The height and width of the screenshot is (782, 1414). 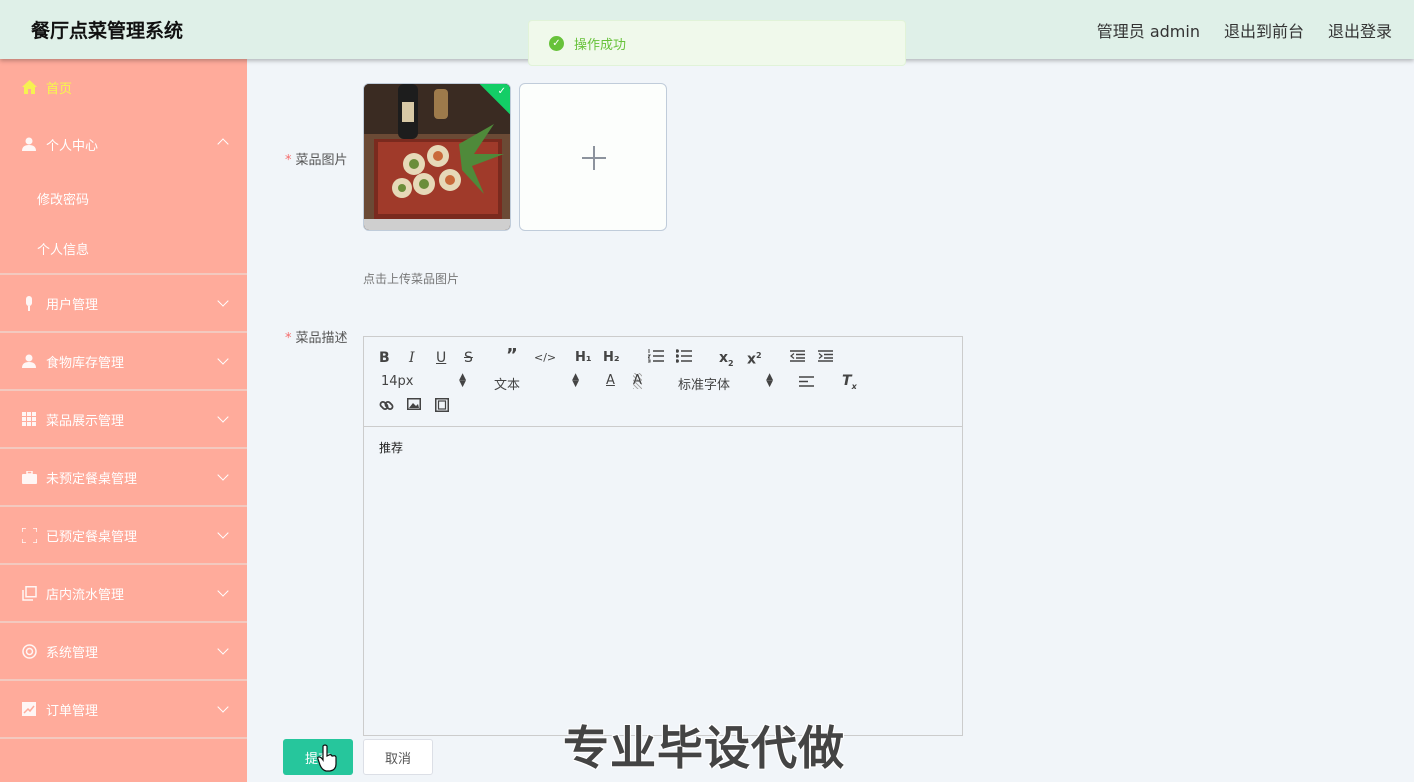 What do you see at coordinates (583, 358) in the screenshot?
I see `header1-icon: H₁` at bounding box center [583, 358].